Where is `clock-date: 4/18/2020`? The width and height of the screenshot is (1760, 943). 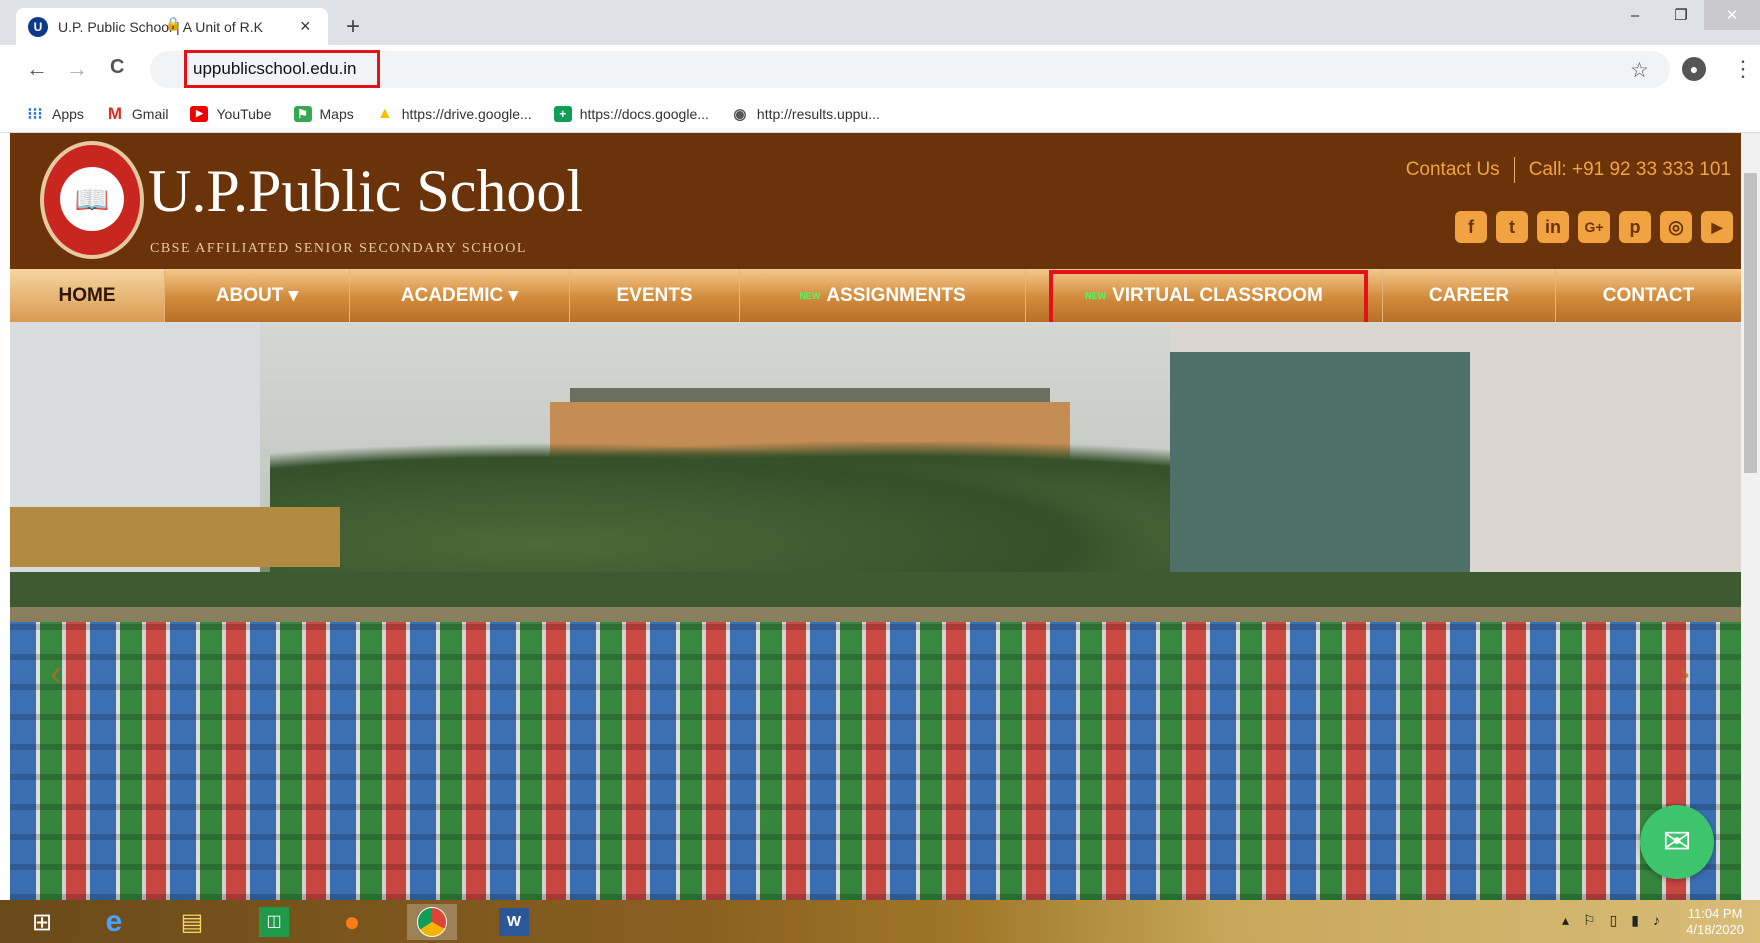
clock-date: 4/18/2020 is located at coordinates (1715, 929).